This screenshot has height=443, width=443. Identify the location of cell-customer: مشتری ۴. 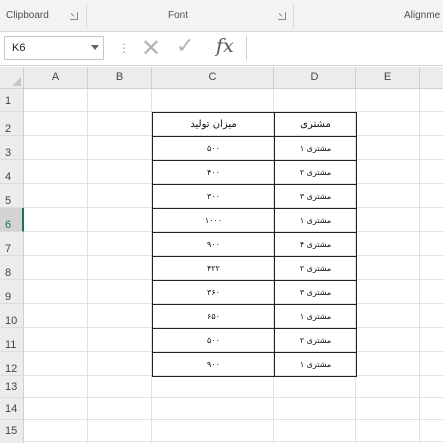
(315, 244).